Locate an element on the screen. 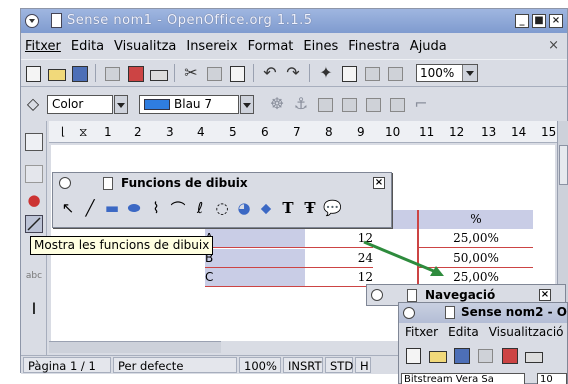 This screenshot has height=384, width=568. ruler-number: 9 is located at coordinates (361, 132).